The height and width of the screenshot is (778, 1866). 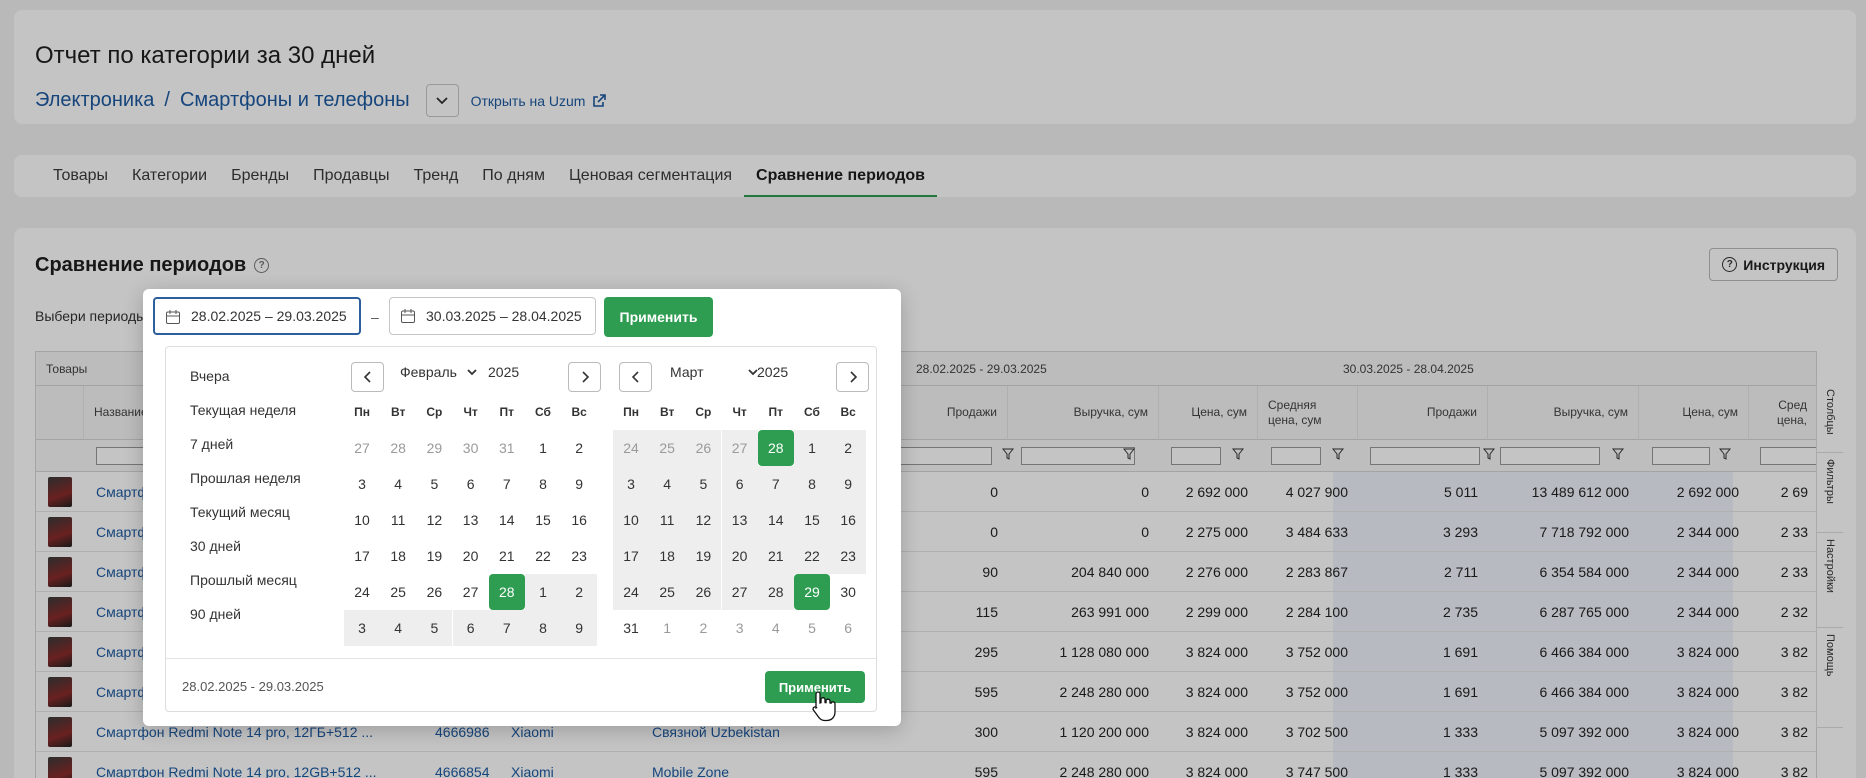 I want to click on preset-option: Вчера, so click(x=210, y=376).